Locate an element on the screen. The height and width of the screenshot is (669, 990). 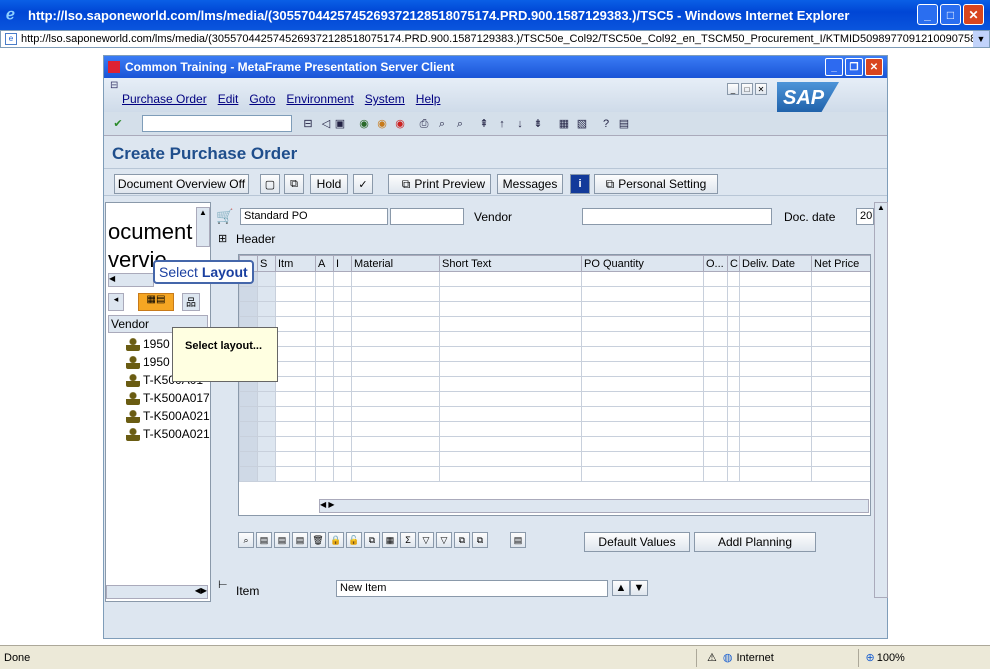
new-session-icon: ▦ is located at coordinates (564, 124).